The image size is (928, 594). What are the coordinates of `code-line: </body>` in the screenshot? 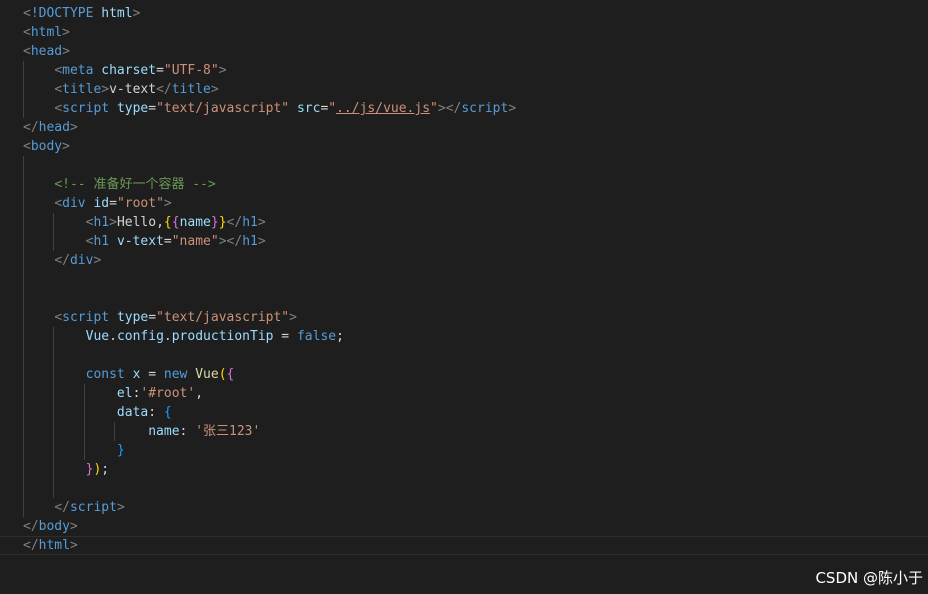 It's located at (464, 526).